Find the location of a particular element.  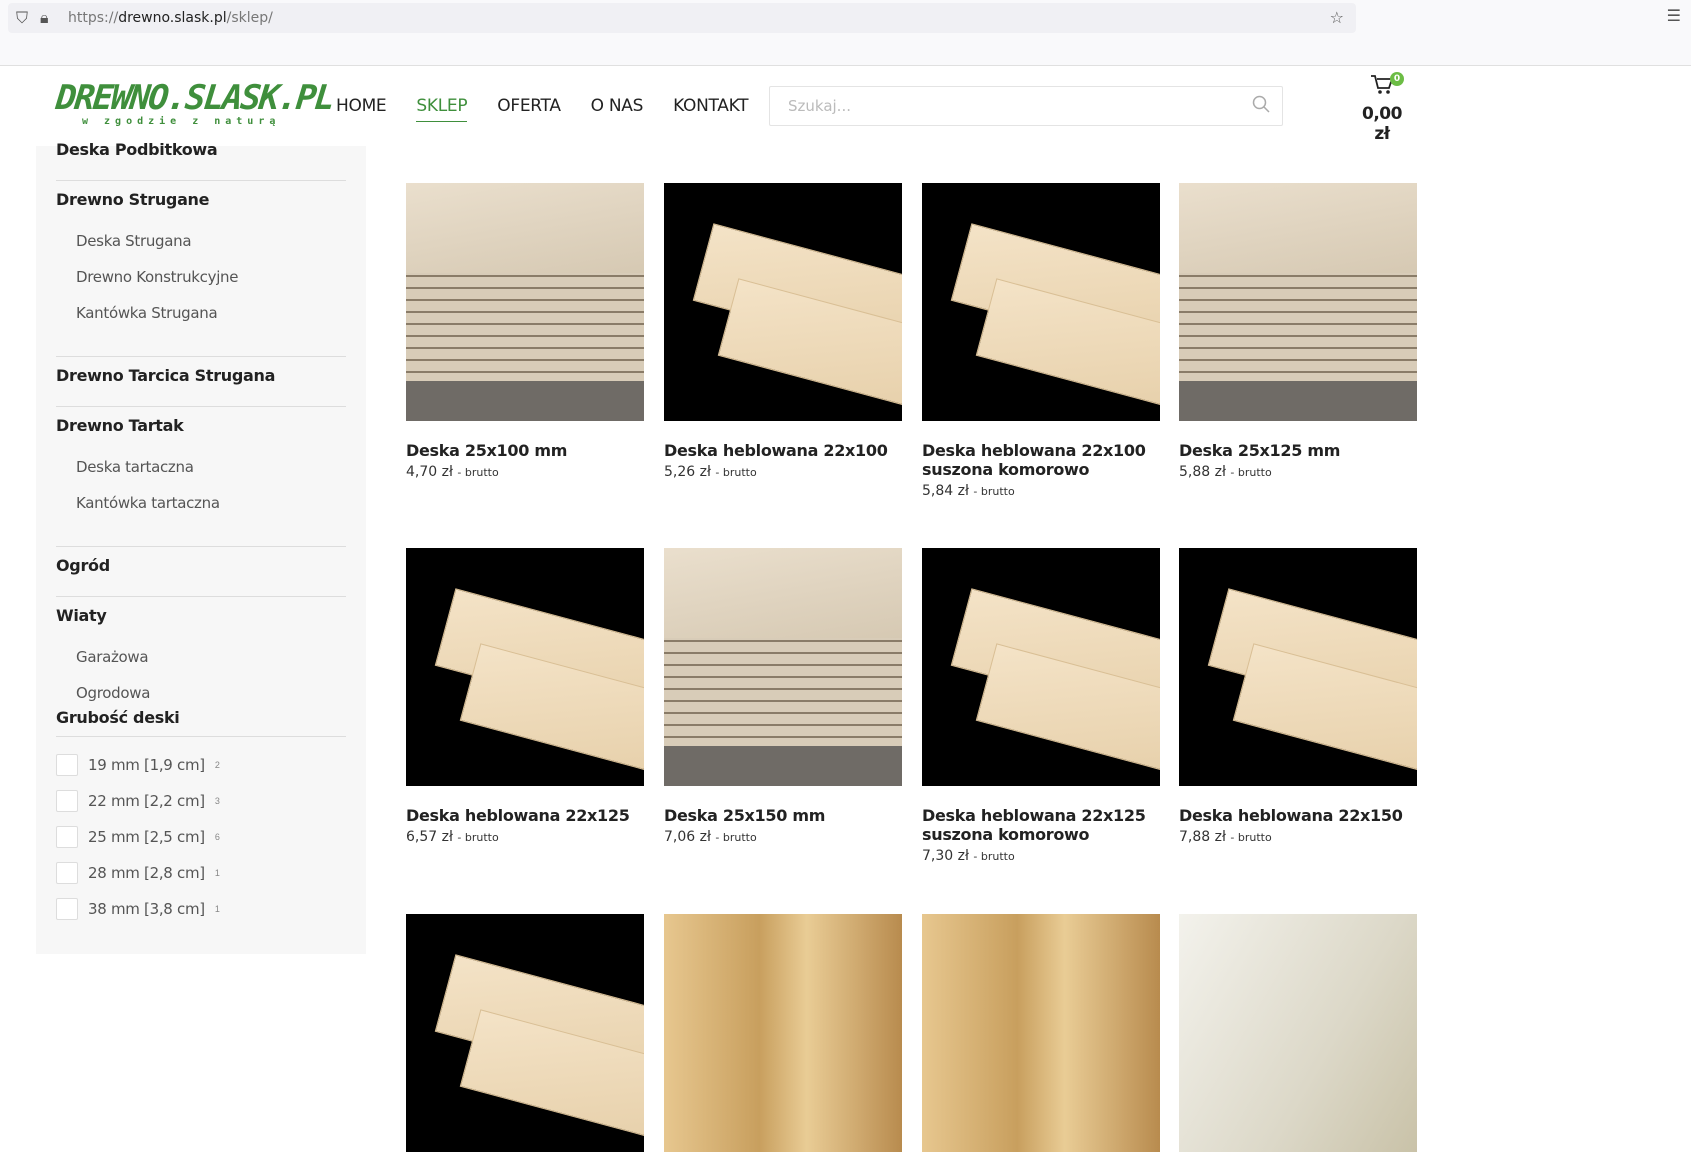

url-text: https://drewno.slask.pl/sklep/ is located at coordinates (170, 18).